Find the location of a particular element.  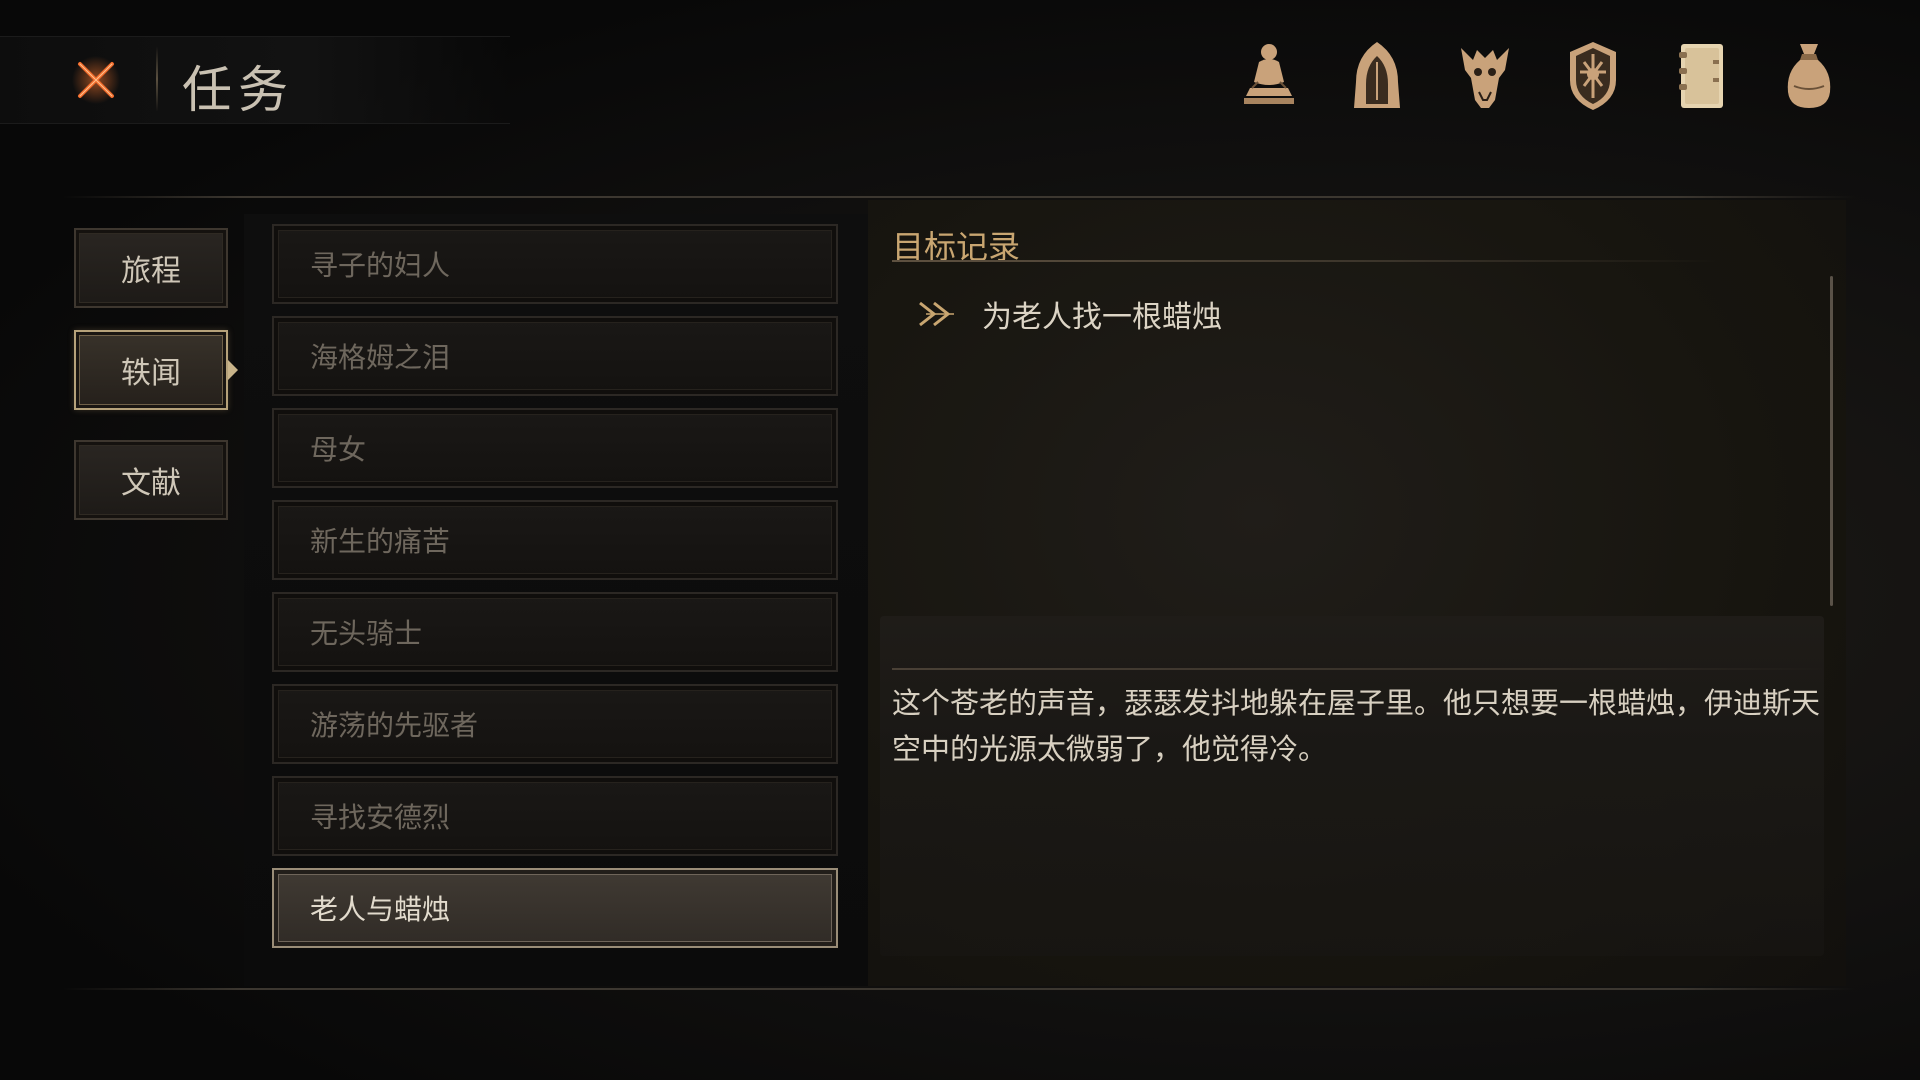

quest-item: 新生的痛苦 is located at coordinates (555, 540).